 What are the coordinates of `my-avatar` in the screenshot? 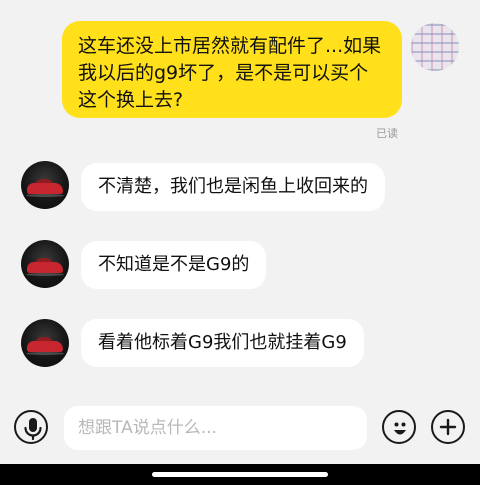 It's located at (435, 47).